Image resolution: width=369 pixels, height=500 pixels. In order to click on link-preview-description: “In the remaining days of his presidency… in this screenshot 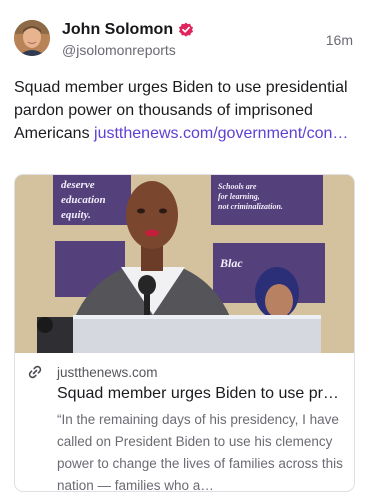, I will do `click(200, 452)`.